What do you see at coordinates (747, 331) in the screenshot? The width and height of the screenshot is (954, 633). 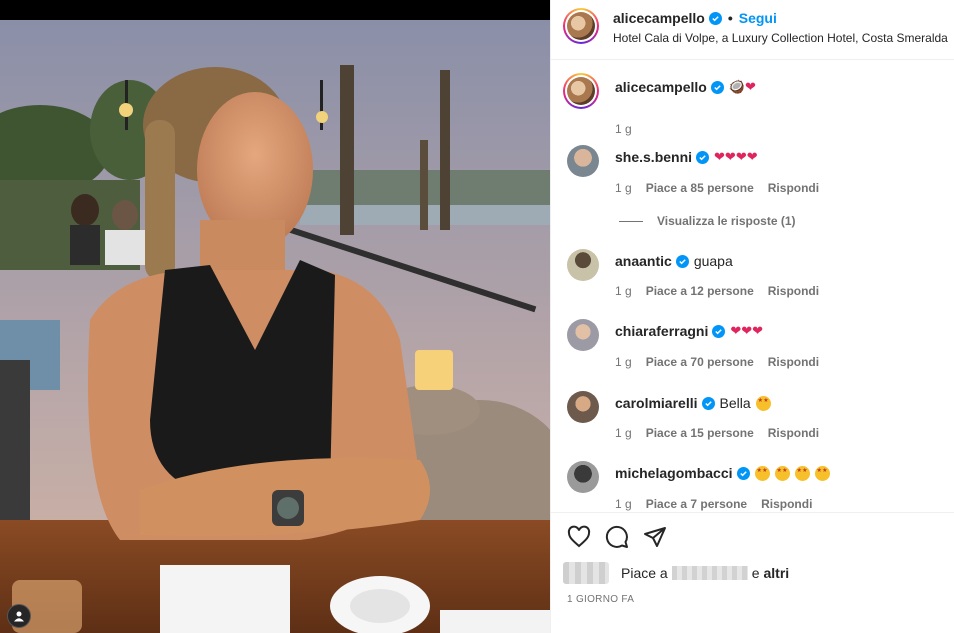 I see `comment-body: ❤❤❤` at bounding box center [747, 331].